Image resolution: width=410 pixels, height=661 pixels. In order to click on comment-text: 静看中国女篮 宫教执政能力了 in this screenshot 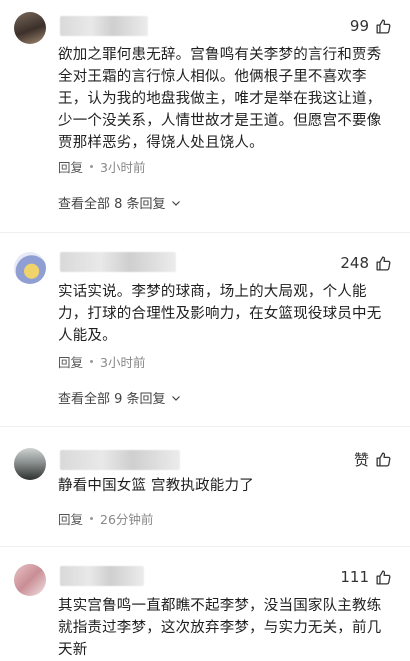, I will do `click(156, 486)`.